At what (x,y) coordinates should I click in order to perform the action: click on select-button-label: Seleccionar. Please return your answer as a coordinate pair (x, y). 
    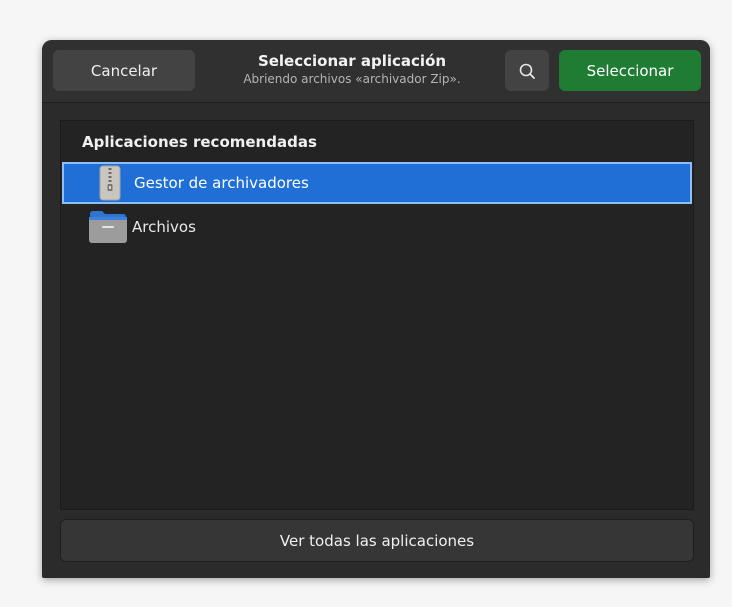
    Looking at the image, I should click on (630, 70).